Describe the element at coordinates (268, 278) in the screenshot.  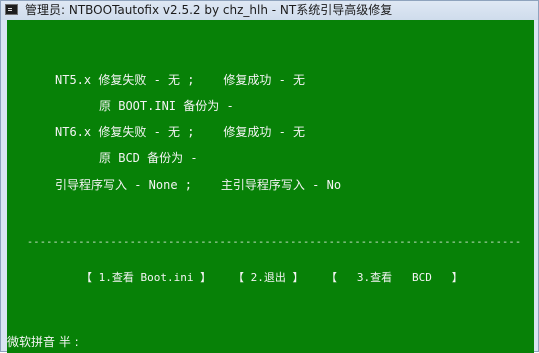
I see `exit-button: 【 2.退出 】` at that location.